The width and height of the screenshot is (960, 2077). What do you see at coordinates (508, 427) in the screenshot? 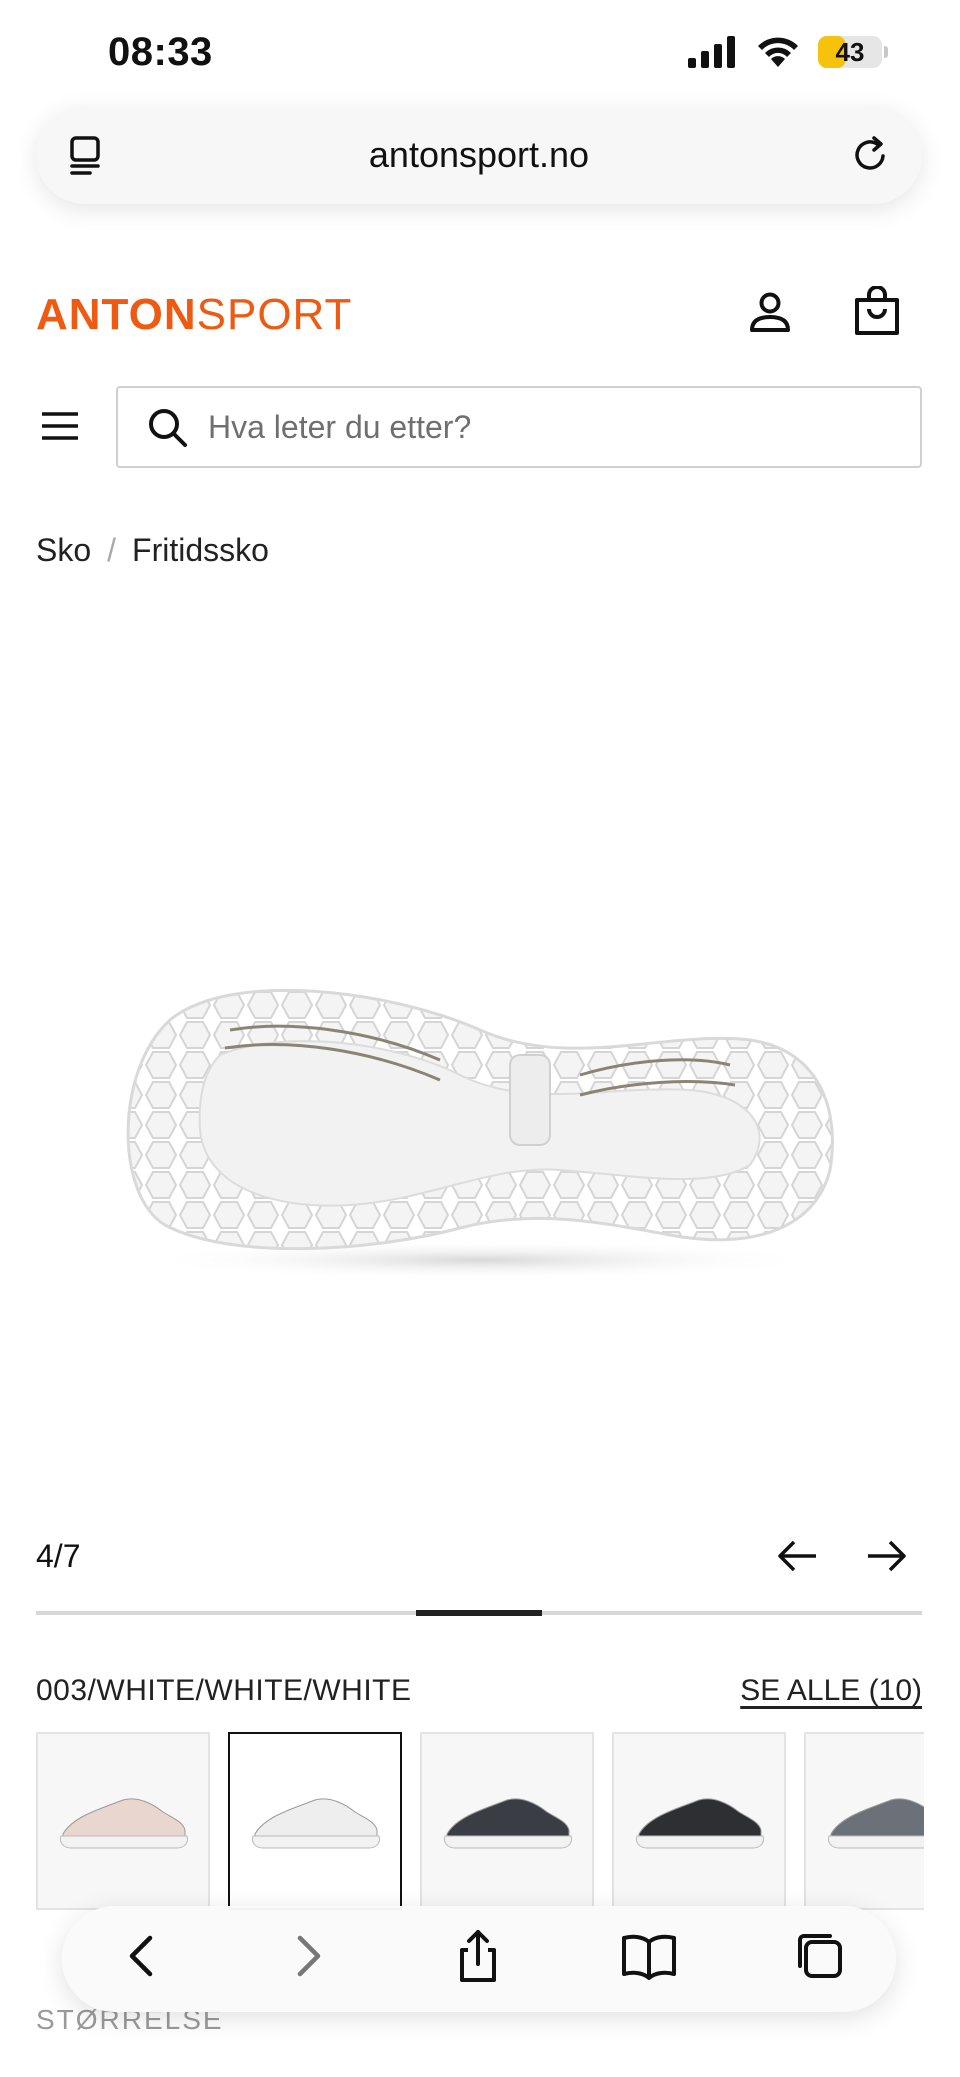
I see `search-input` at bounding box center [508, 427].